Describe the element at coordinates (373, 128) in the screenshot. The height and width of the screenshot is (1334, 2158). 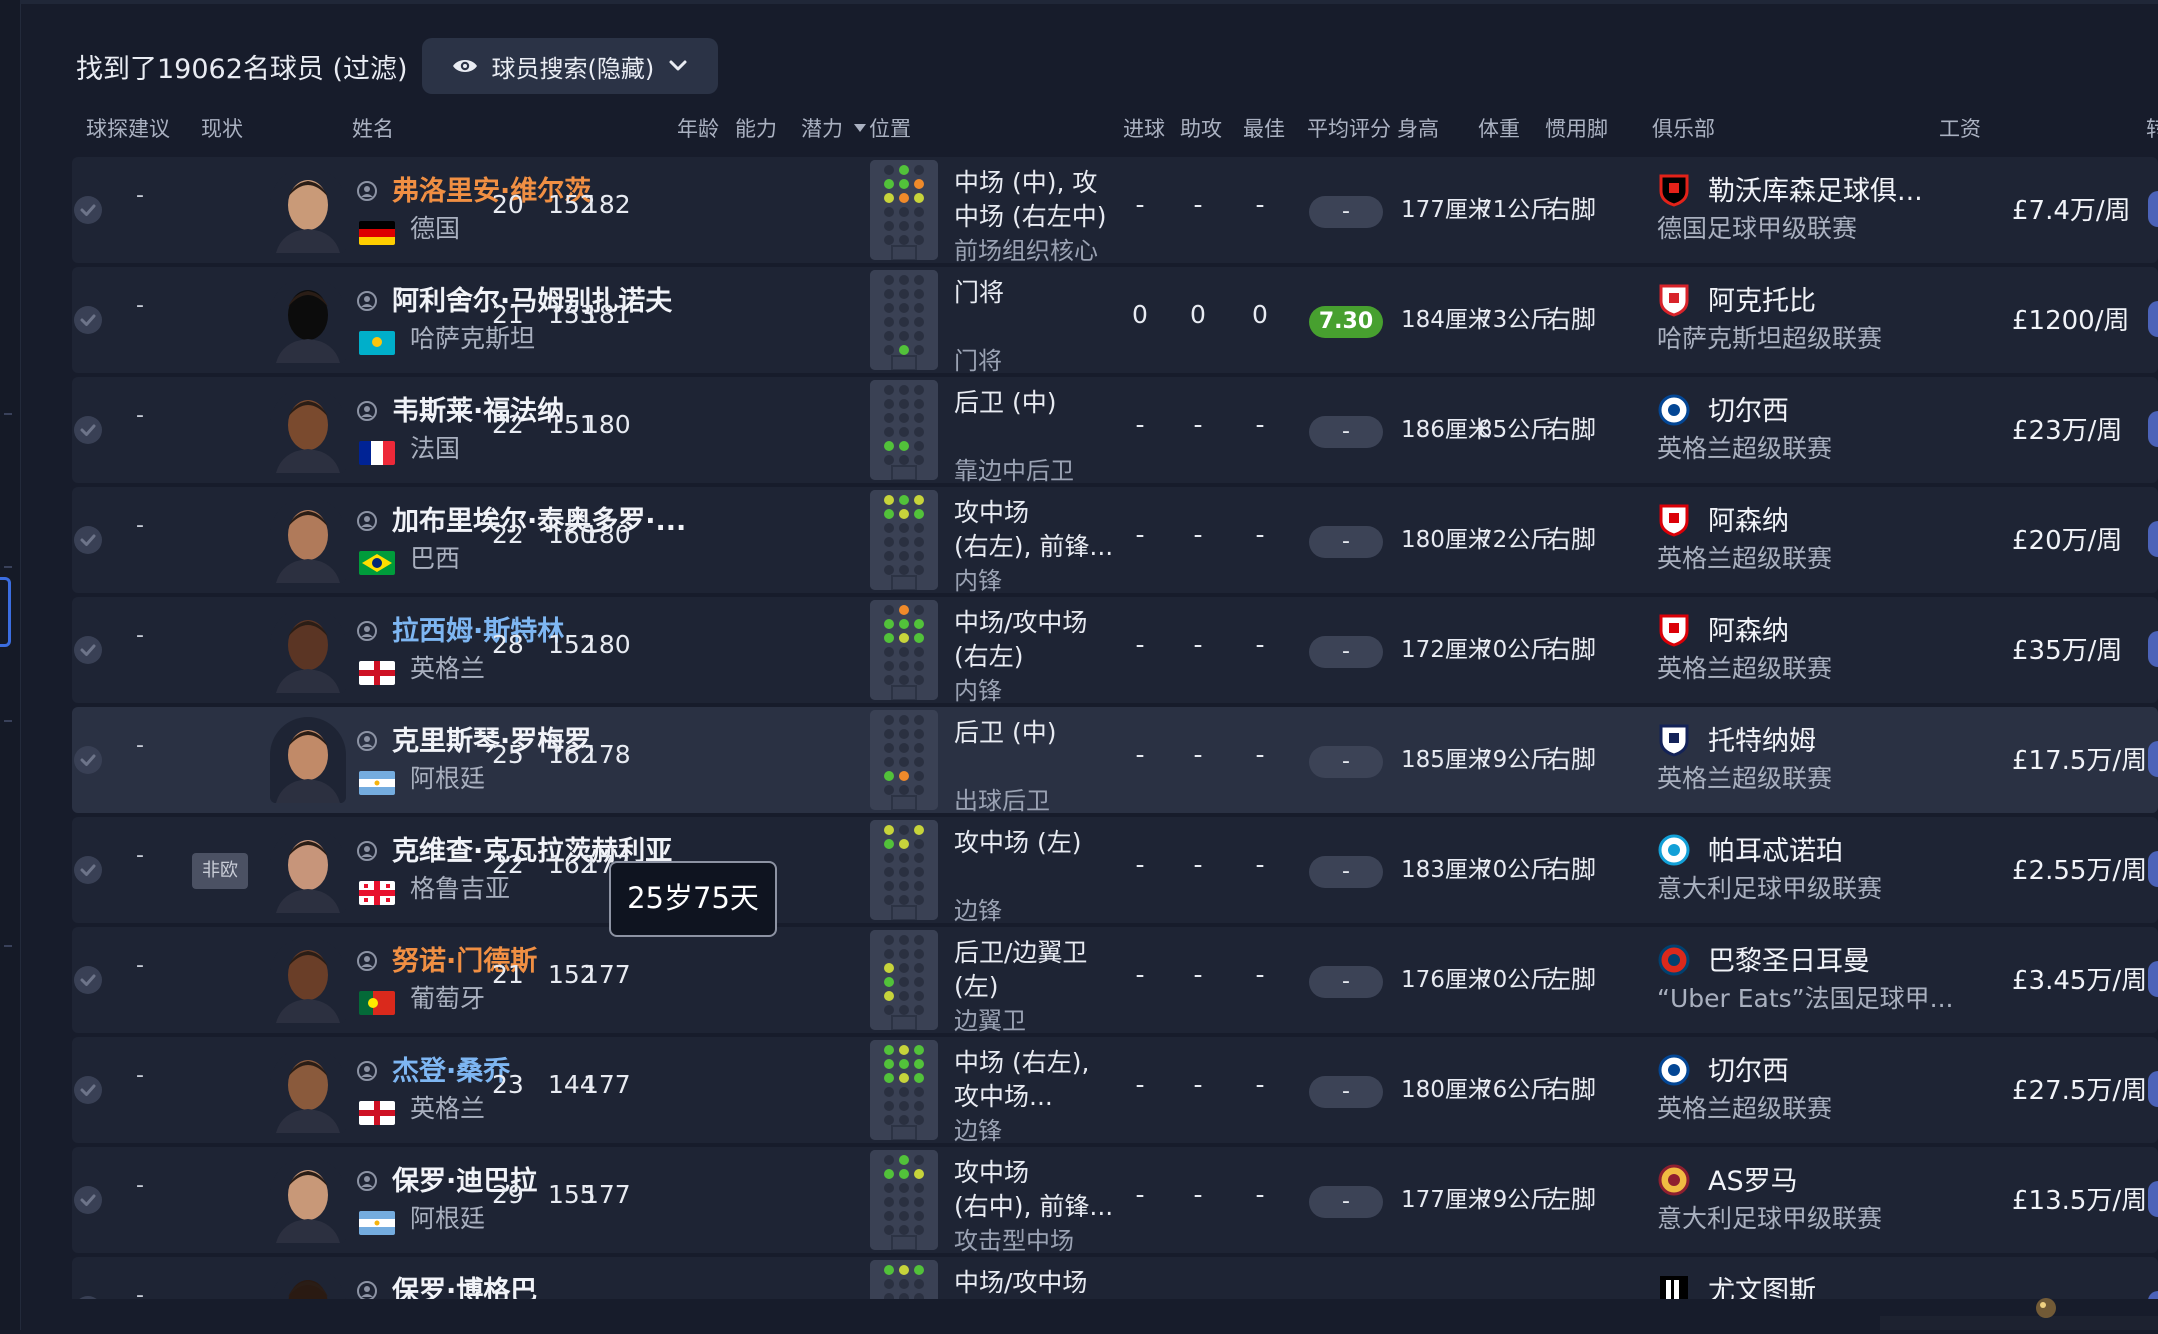
I see `col-name: 姓名` at that location.